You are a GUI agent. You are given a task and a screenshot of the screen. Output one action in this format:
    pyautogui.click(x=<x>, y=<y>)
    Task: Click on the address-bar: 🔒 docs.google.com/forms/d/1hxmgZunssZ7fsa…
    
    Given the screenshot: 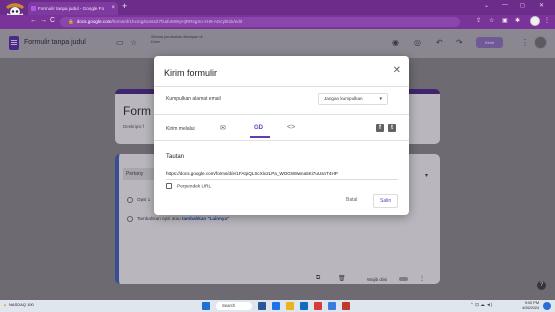 What is the action you would take?
    pyautogui.click(x=260, y=22)
    